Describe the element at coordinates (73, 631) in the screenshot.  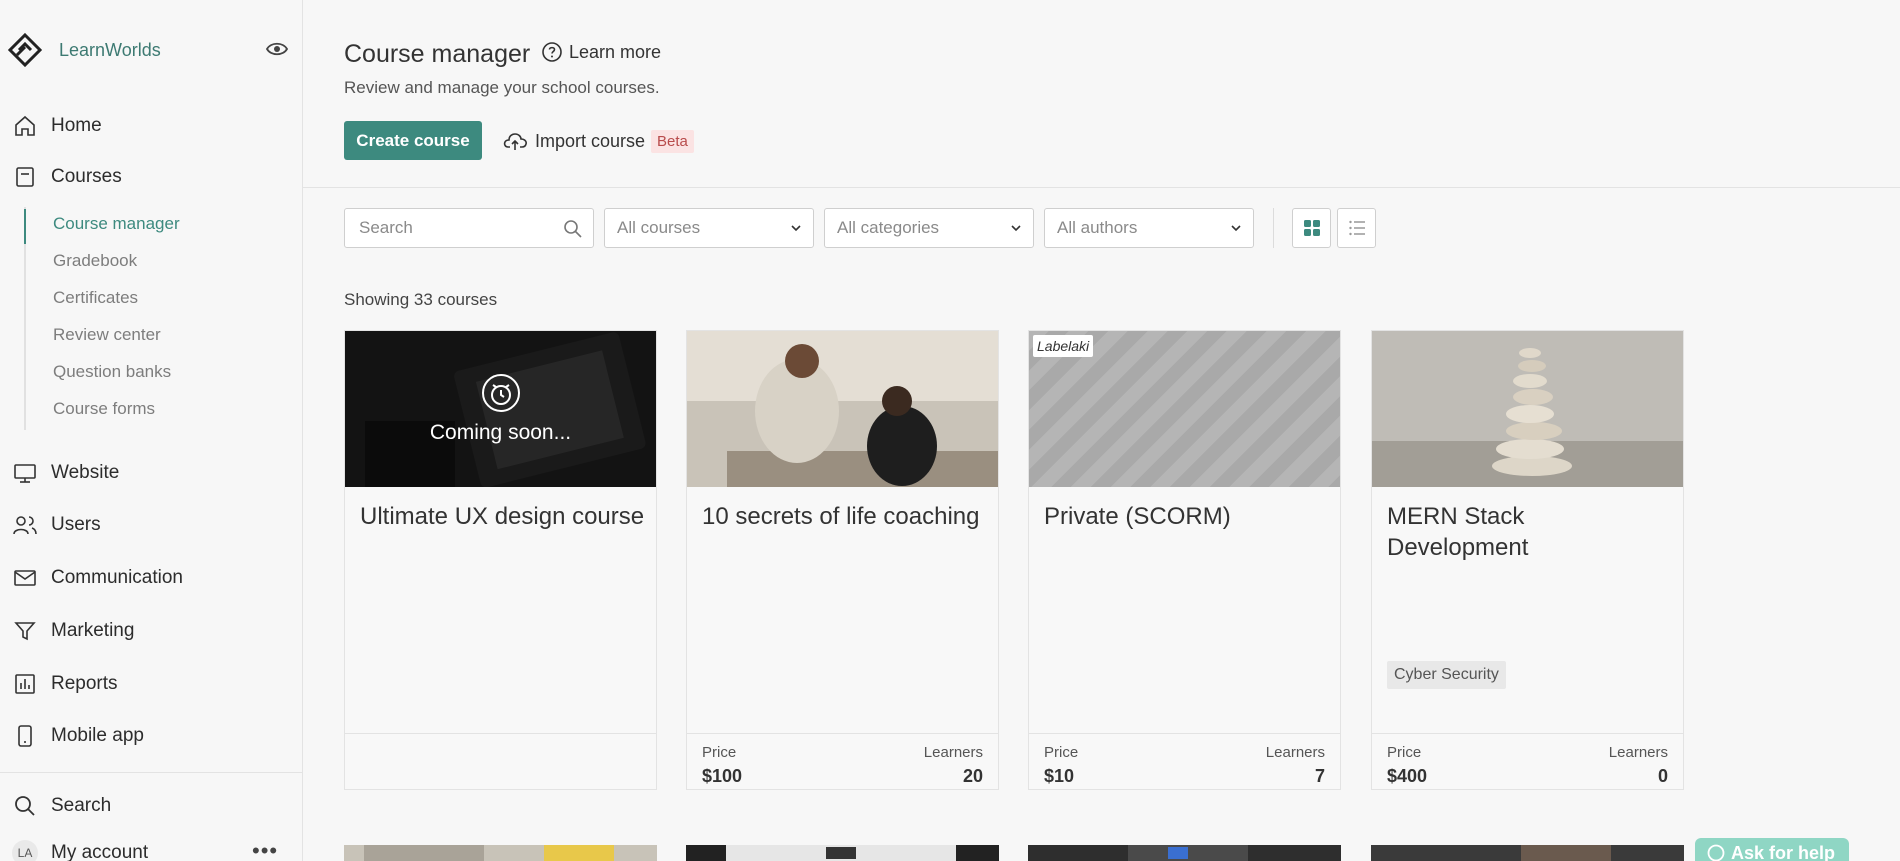
I see `nav-item-marketing: Marketing` at that location.